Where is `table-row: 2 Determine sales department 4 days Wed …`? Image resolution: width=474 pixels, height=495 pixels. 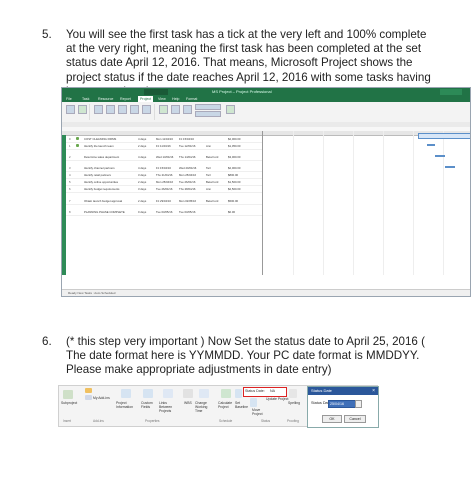 table-row: 2 Determine sales department 4 days Wed … is located at coordinates (164, 157).